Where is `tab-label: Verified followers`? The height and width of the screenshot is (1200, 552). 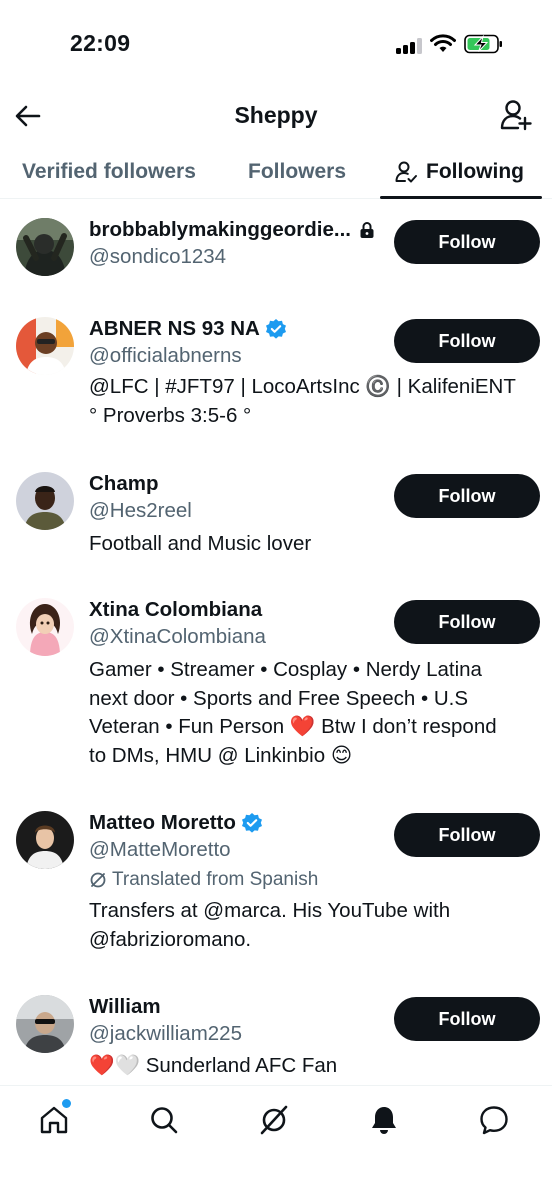 tab-label: Verified followers is located at coordinates (109, 171).